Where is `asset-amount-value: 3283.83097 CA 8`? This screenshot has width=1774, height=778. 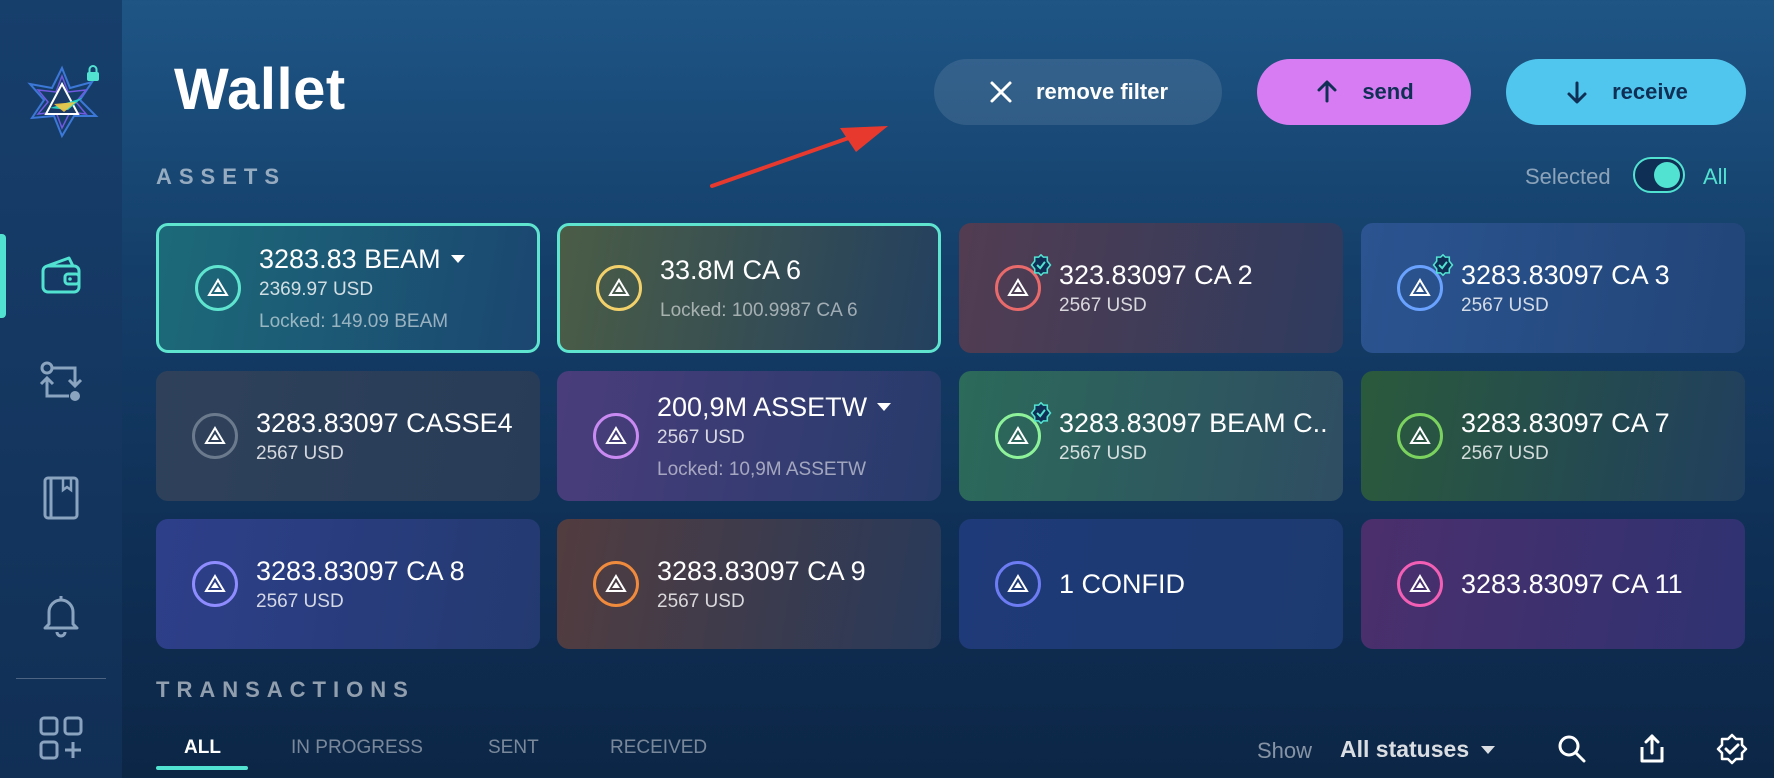
asset-amount-value: 3283.83097 CA 8 is located at coordinates (360, 570).